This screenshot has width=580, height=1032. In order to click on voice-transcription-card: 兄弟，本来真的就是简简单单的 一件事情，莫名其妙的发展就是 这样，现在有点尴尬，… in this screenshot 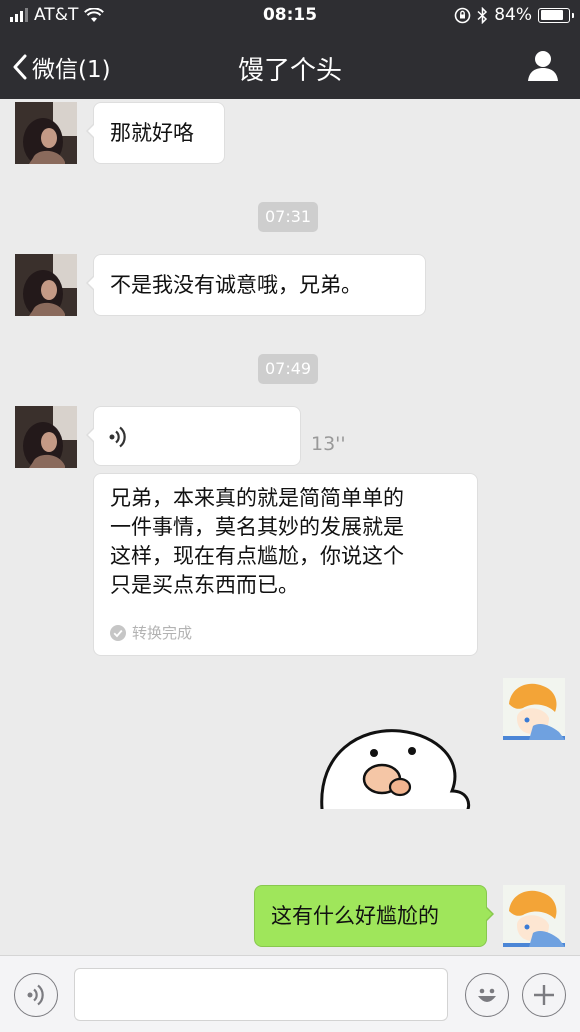, I will do `click(285, 564)`.